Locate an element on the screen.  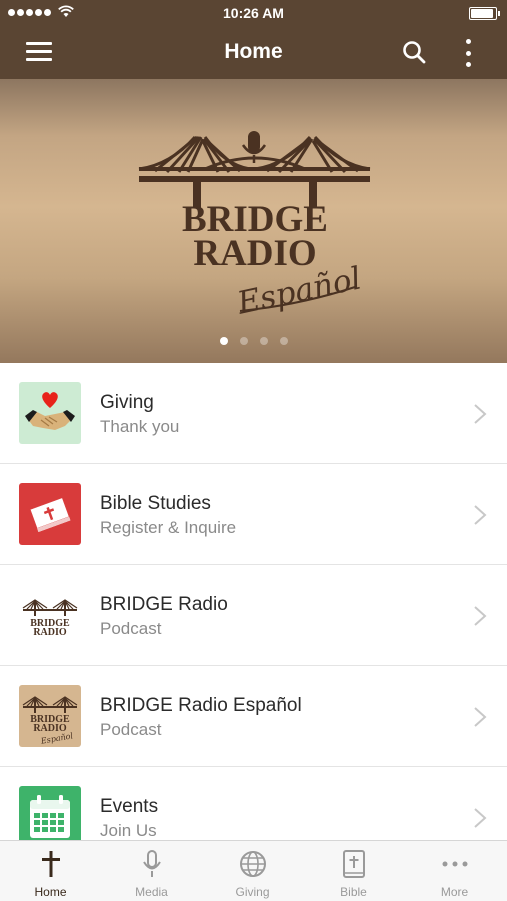
bridge-radio-logo-icon: BRIDGE RADIO is located at coordinates (50, 615).